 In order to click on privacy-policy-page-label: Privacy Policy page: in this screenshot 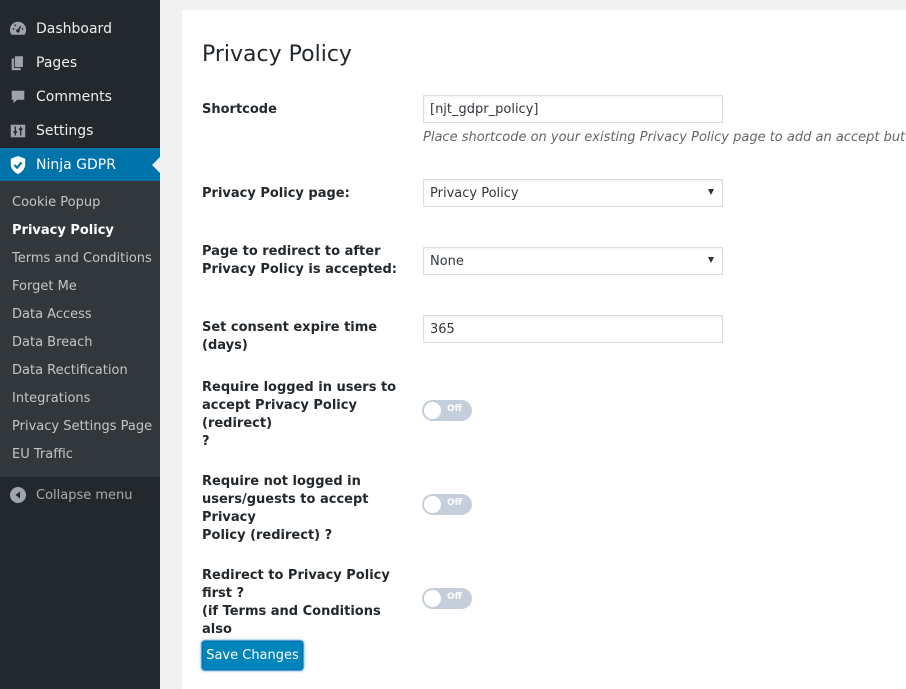, I will do `click(276, 193)`.